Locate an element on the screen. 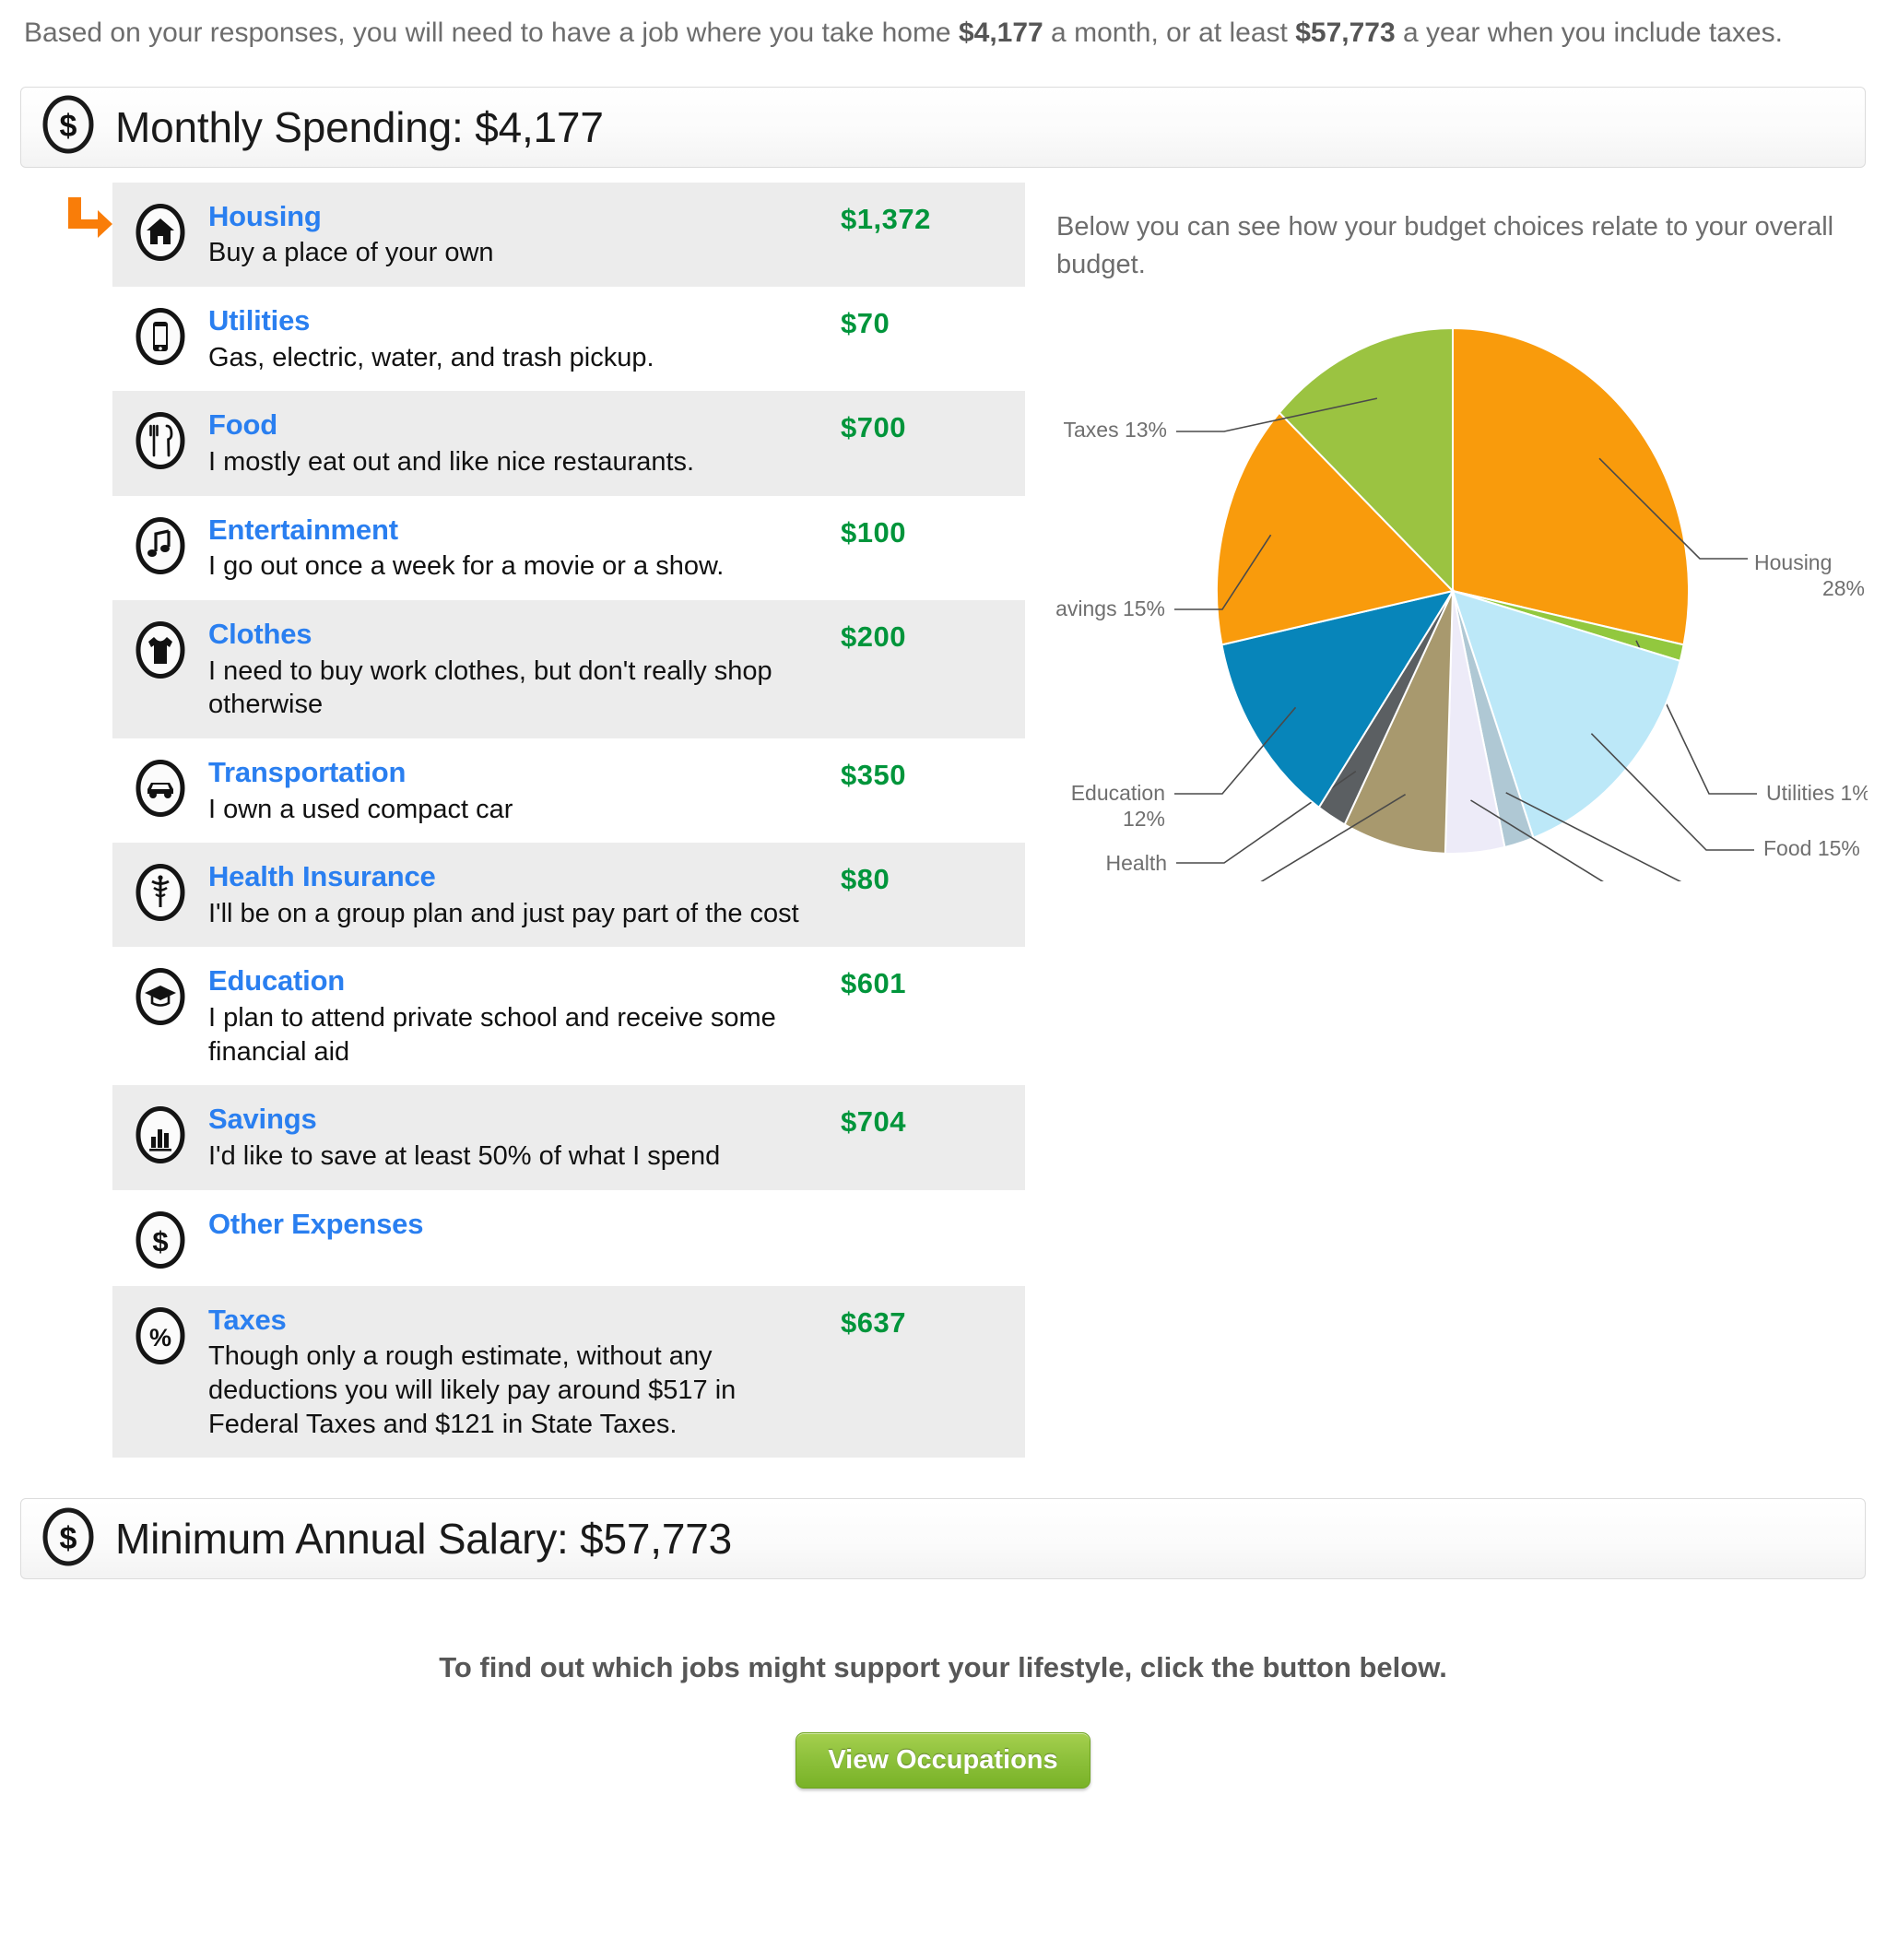 The height and width of the screenshot is (1960, 1886). budget-row-amount: $637 is located at coordinates (873, 1322).